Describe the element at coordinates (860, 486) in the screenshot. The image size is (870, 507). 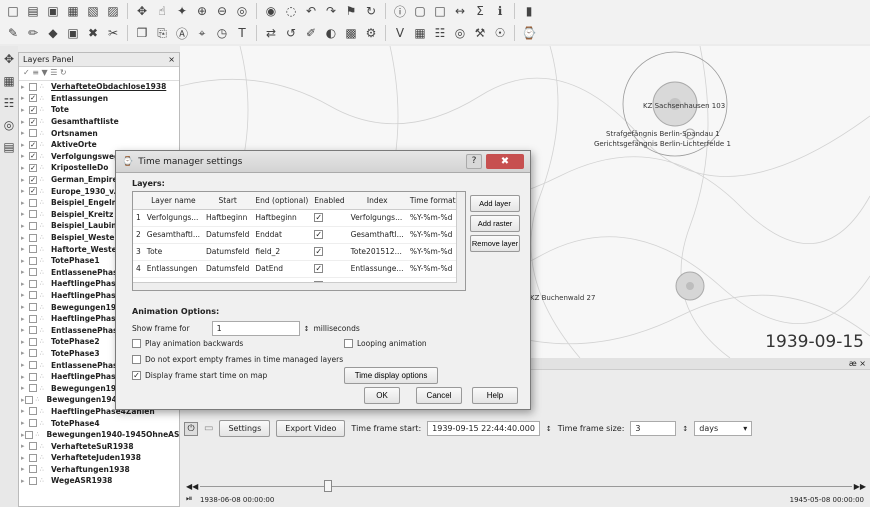
I see `slider-right-arrow-icon: ▶▶` at that location.